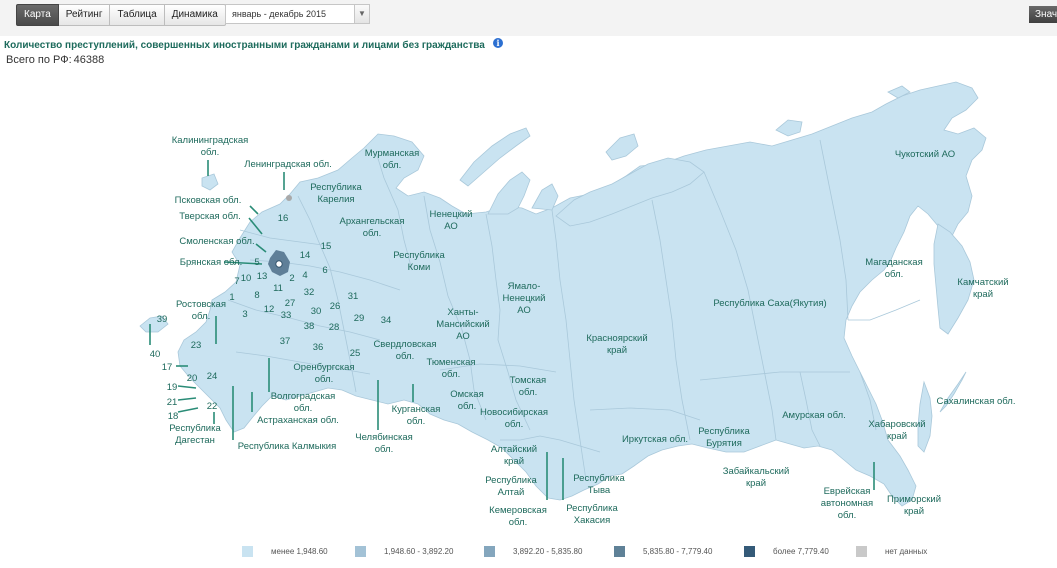 This screenshot has width=1057, height=568. What do you see at coordinates (285, 341) in the screenshot?
I see `number-37: 37` at bounding box center [285, 341].